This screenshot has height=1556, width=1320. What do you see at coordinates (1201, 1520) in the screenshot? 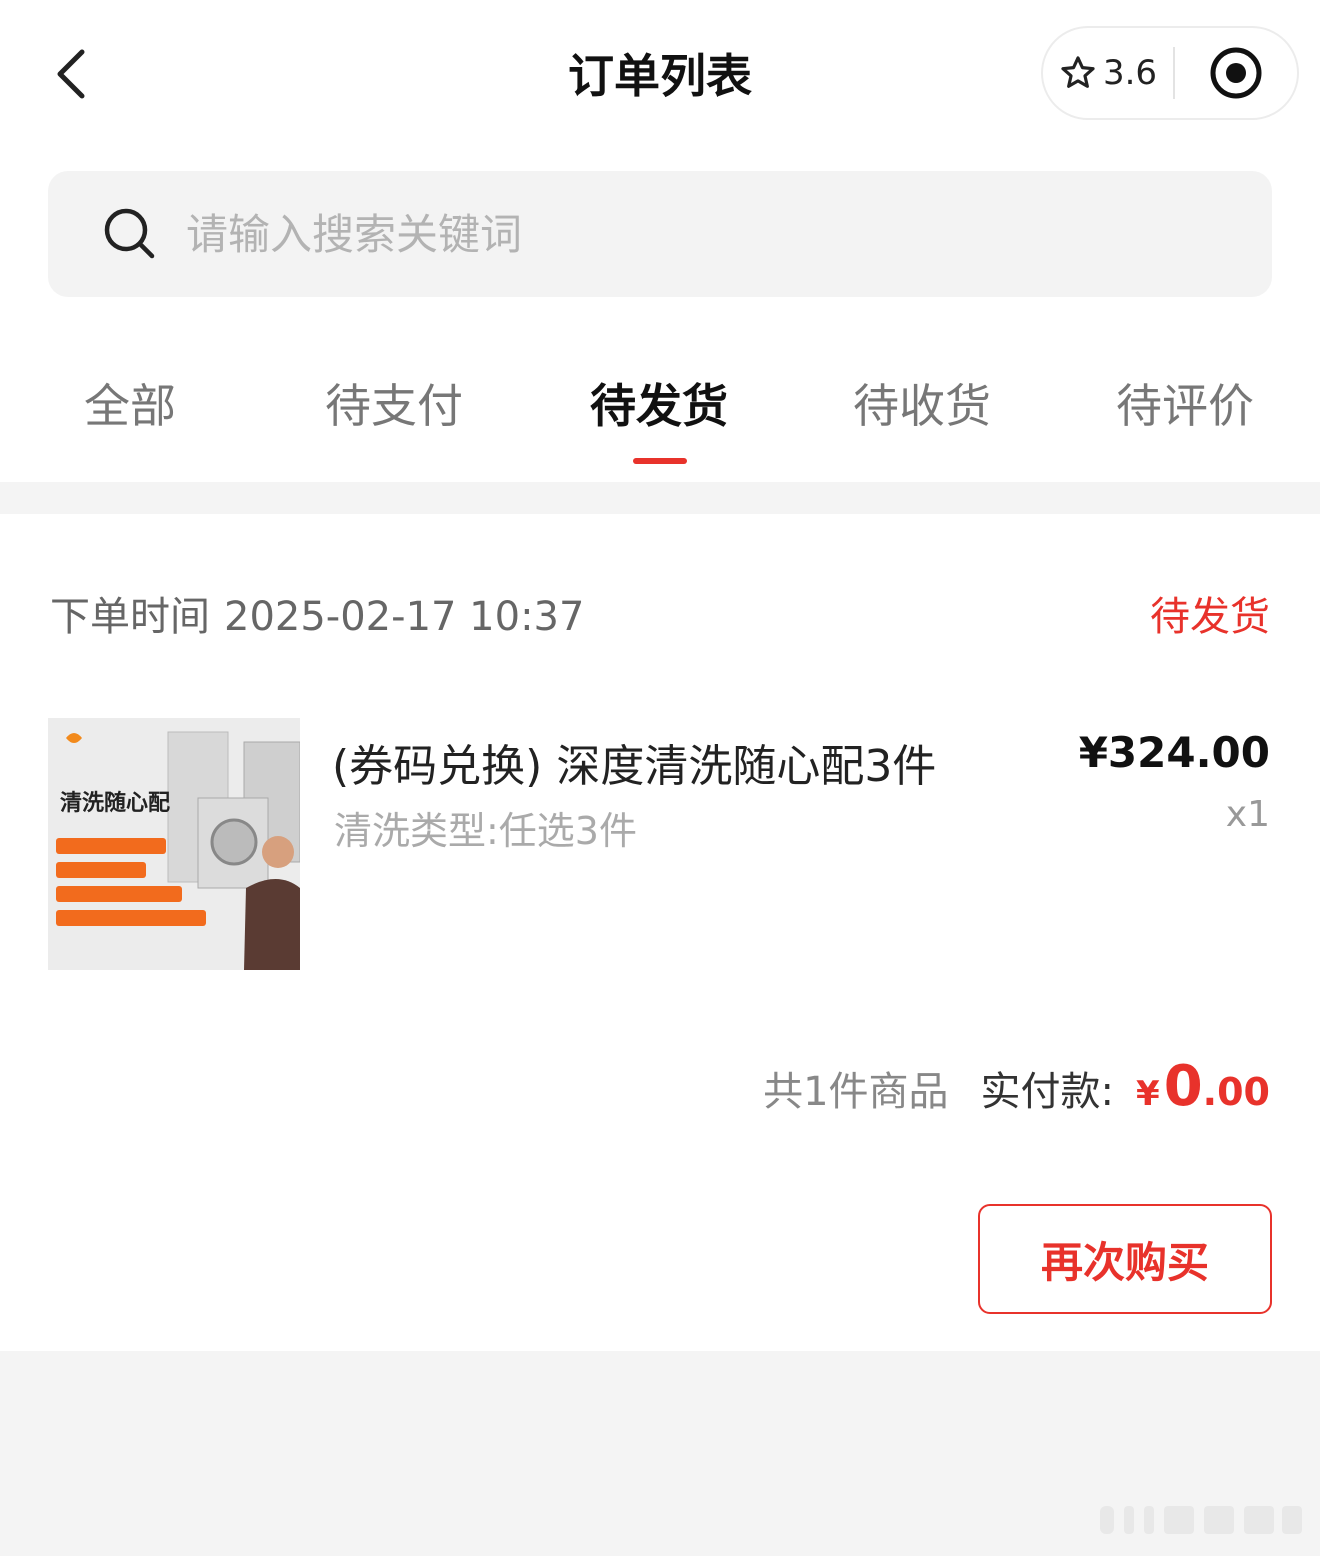
I see `watermark-decoration` at bounding box center [1201, 1520].